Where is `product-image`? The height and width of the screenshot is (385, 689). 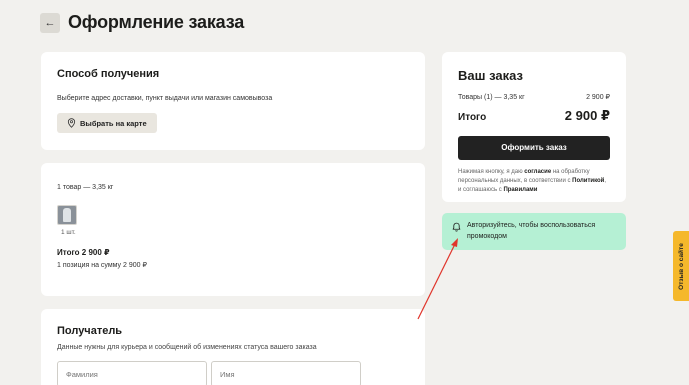 product-image is located at coordinates (67, 215).